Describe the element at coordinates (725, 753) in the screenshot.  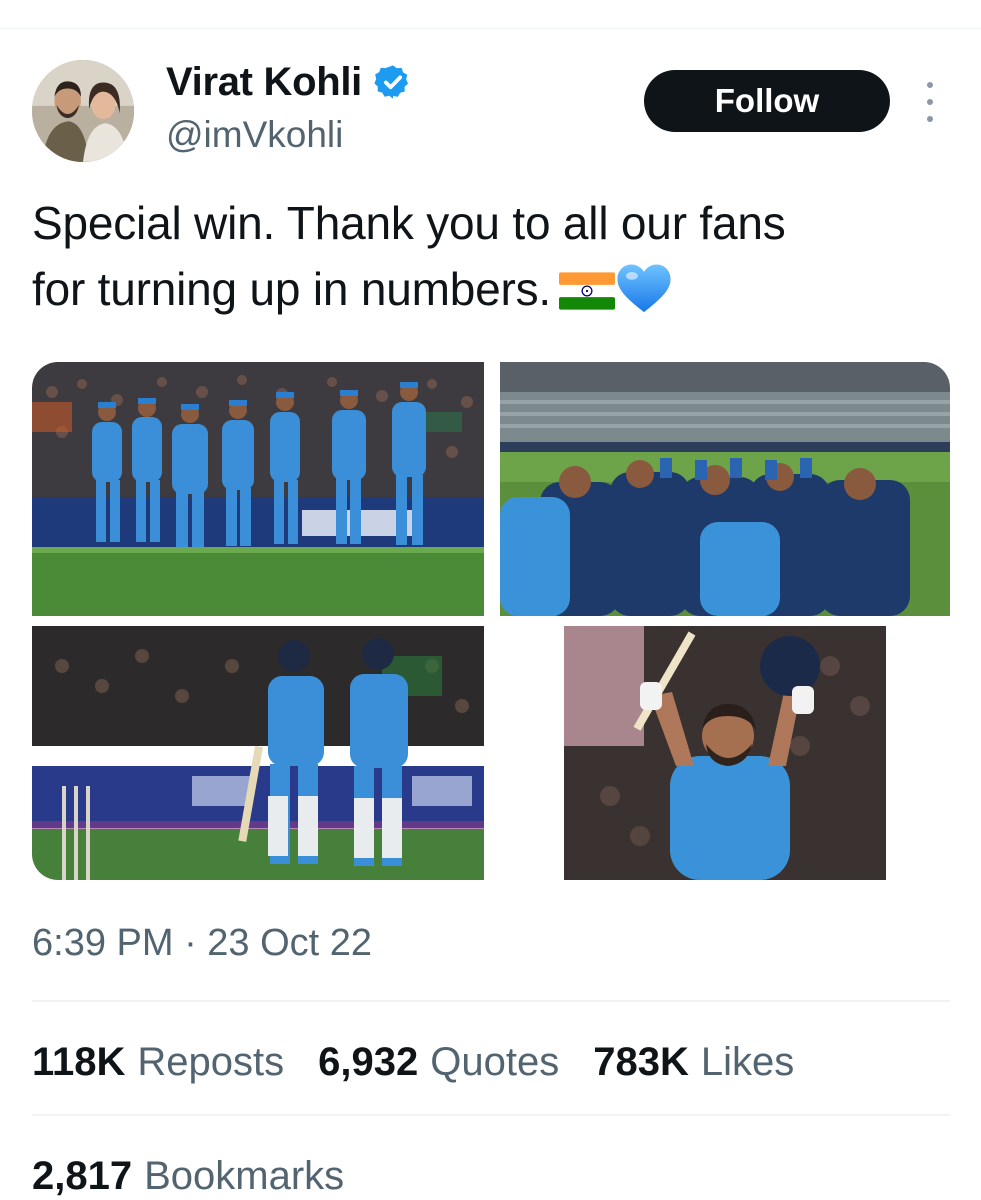
I see `kohli-celebration-photo` at that location.